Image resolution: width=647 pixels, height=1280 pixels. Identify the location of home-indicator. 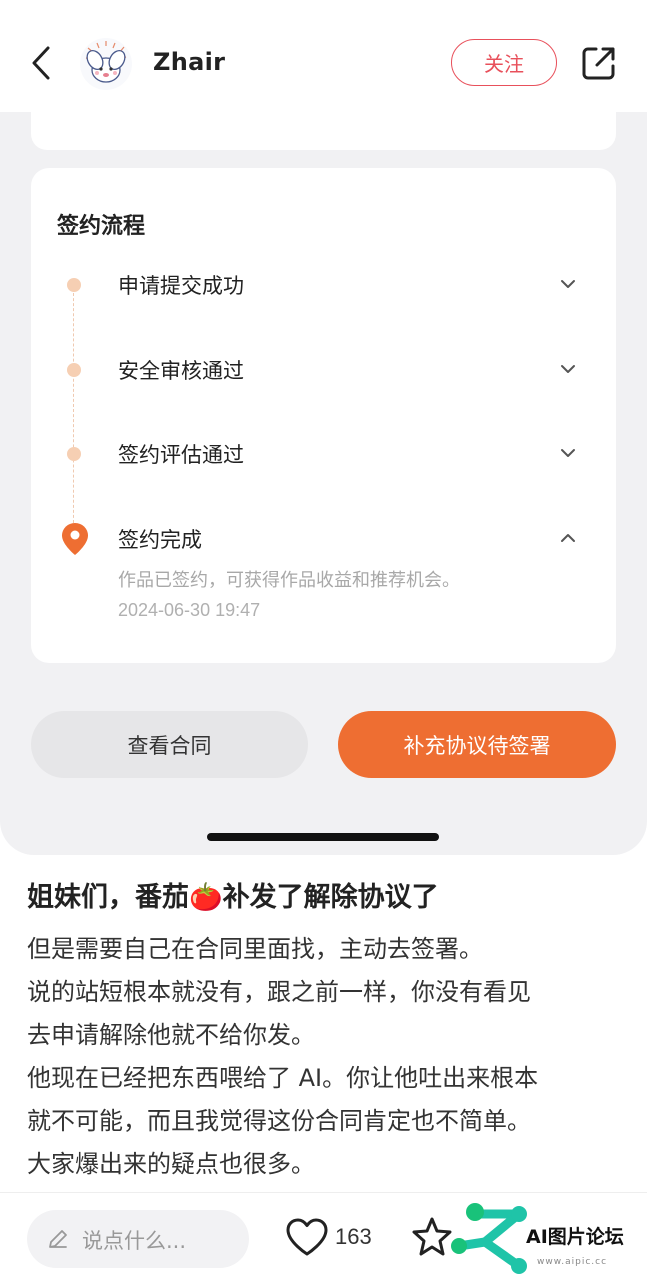
(323, 837).